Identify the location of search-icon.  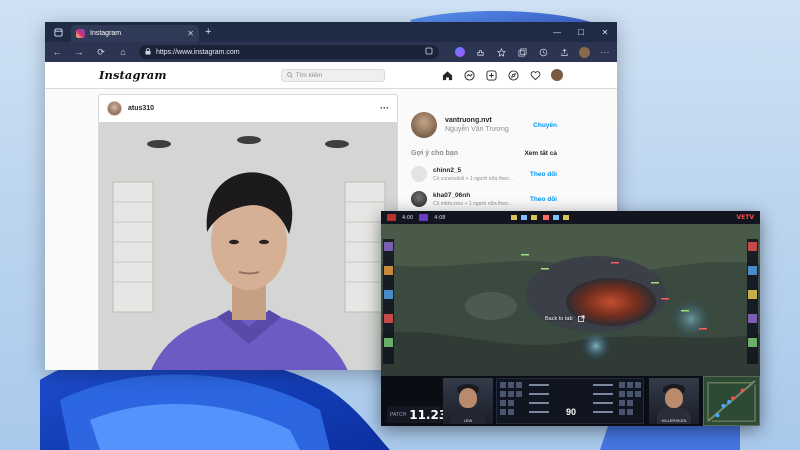
(289, 75).